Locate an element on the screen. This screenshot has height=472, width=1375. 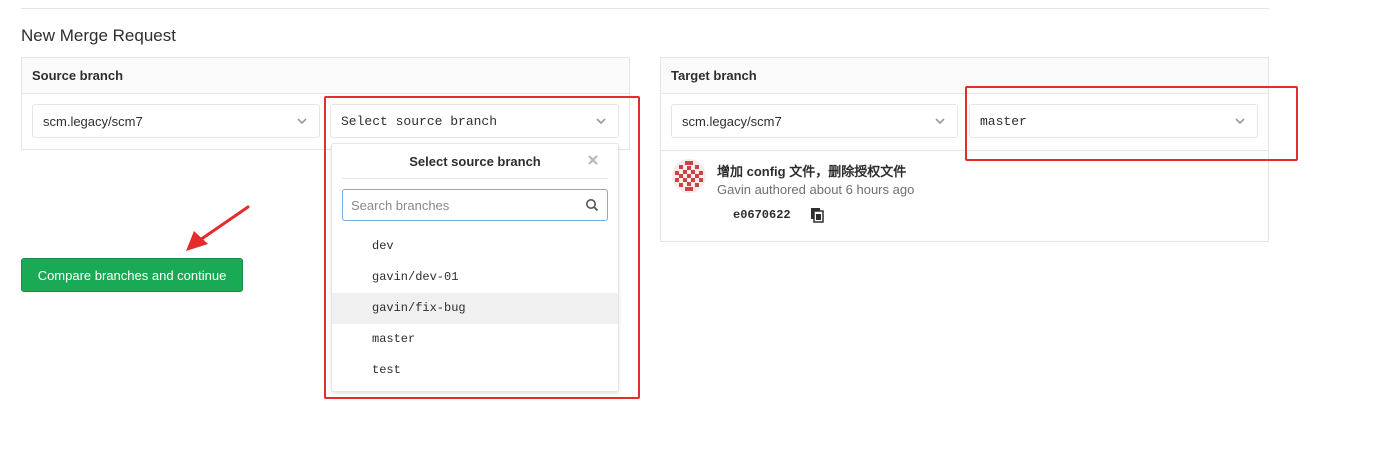
branch-item: master is located at coordinates (475, 339).